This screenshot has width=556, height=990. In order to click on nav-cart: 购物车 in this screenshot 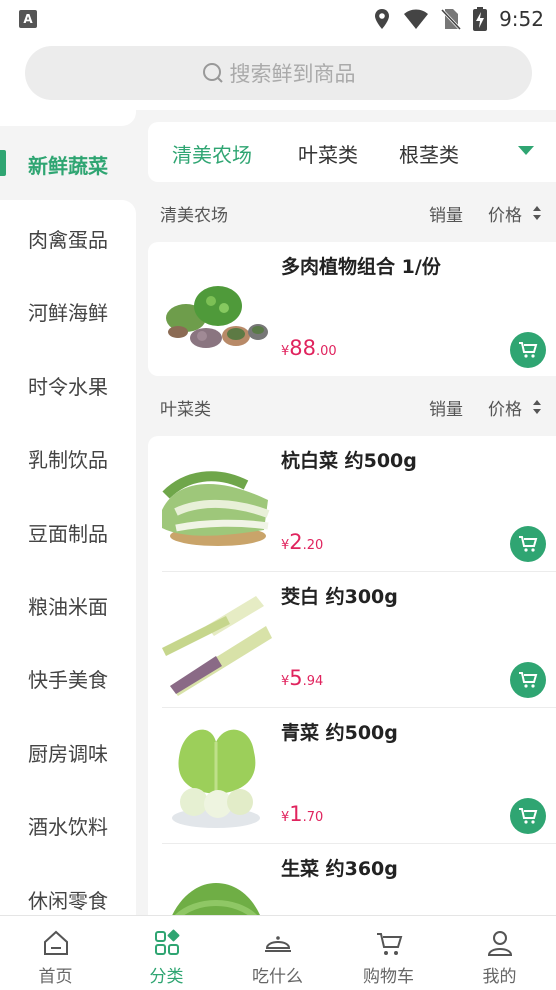, I will do `click(388, 953)`.